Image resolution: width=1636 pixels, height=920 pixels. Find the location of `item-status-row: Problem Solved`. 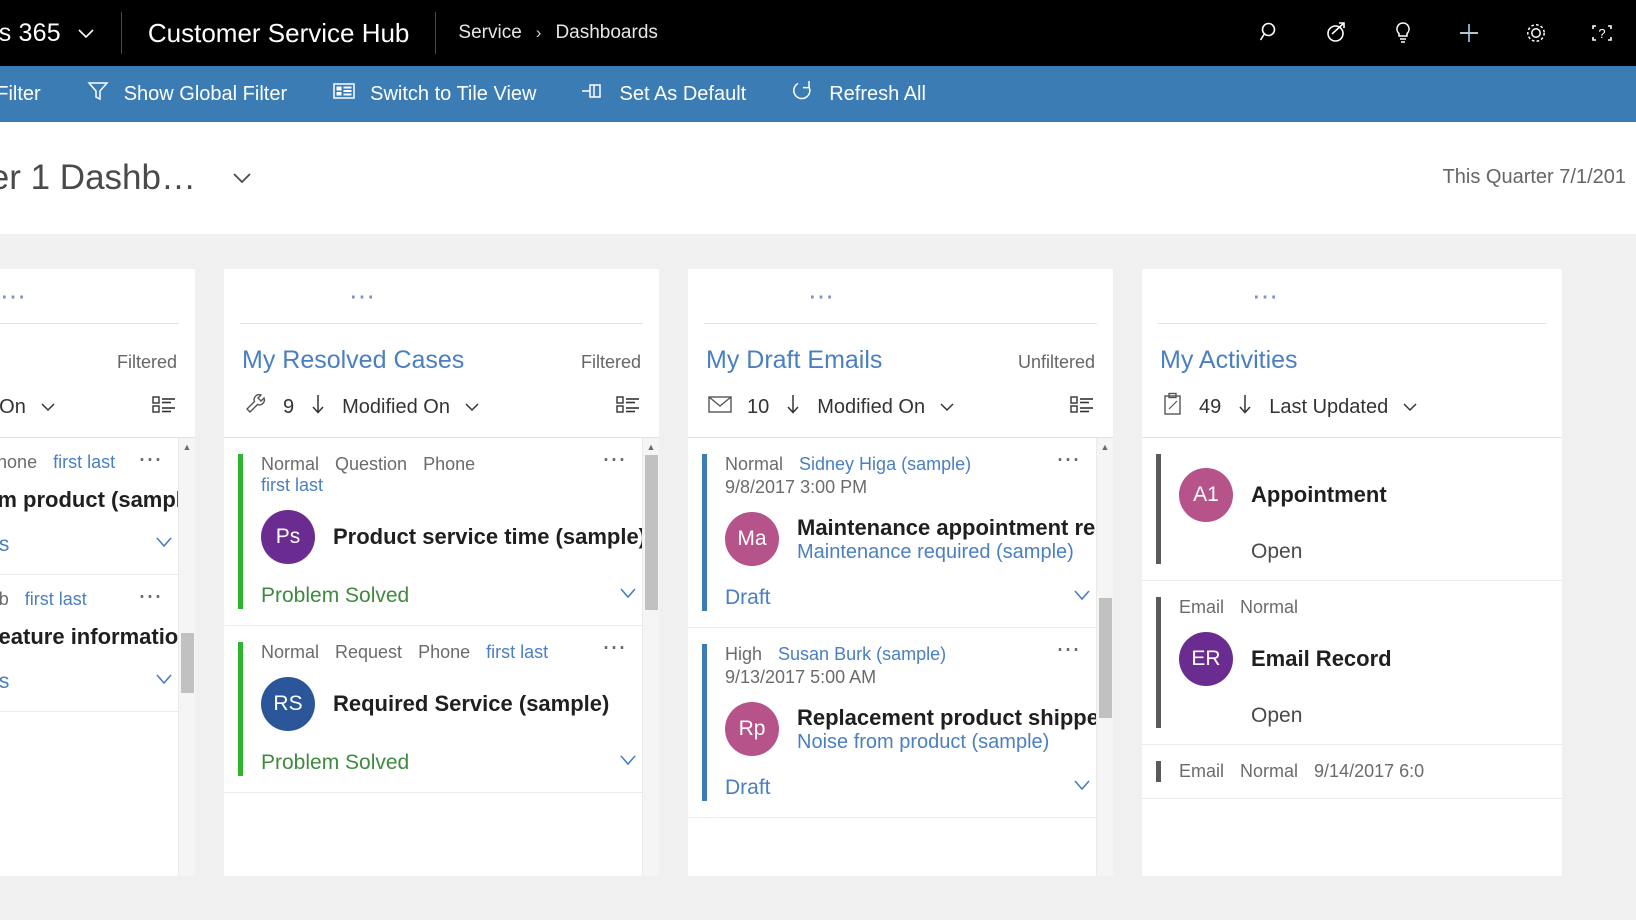

item-status-row: Problem Solved is located at coordinates (455, 762).